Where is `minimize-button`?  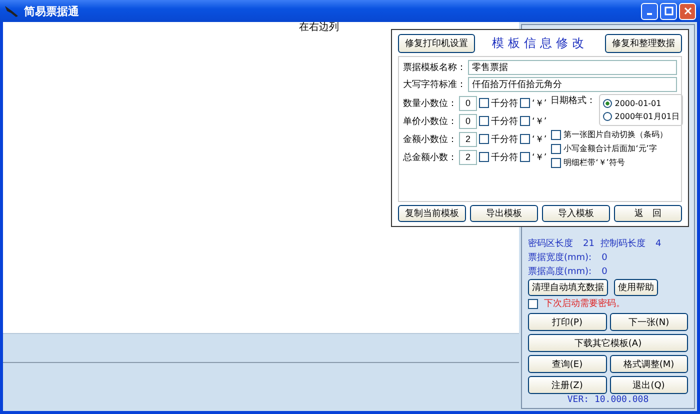
minimize-button is located at coordinates (649, 11).